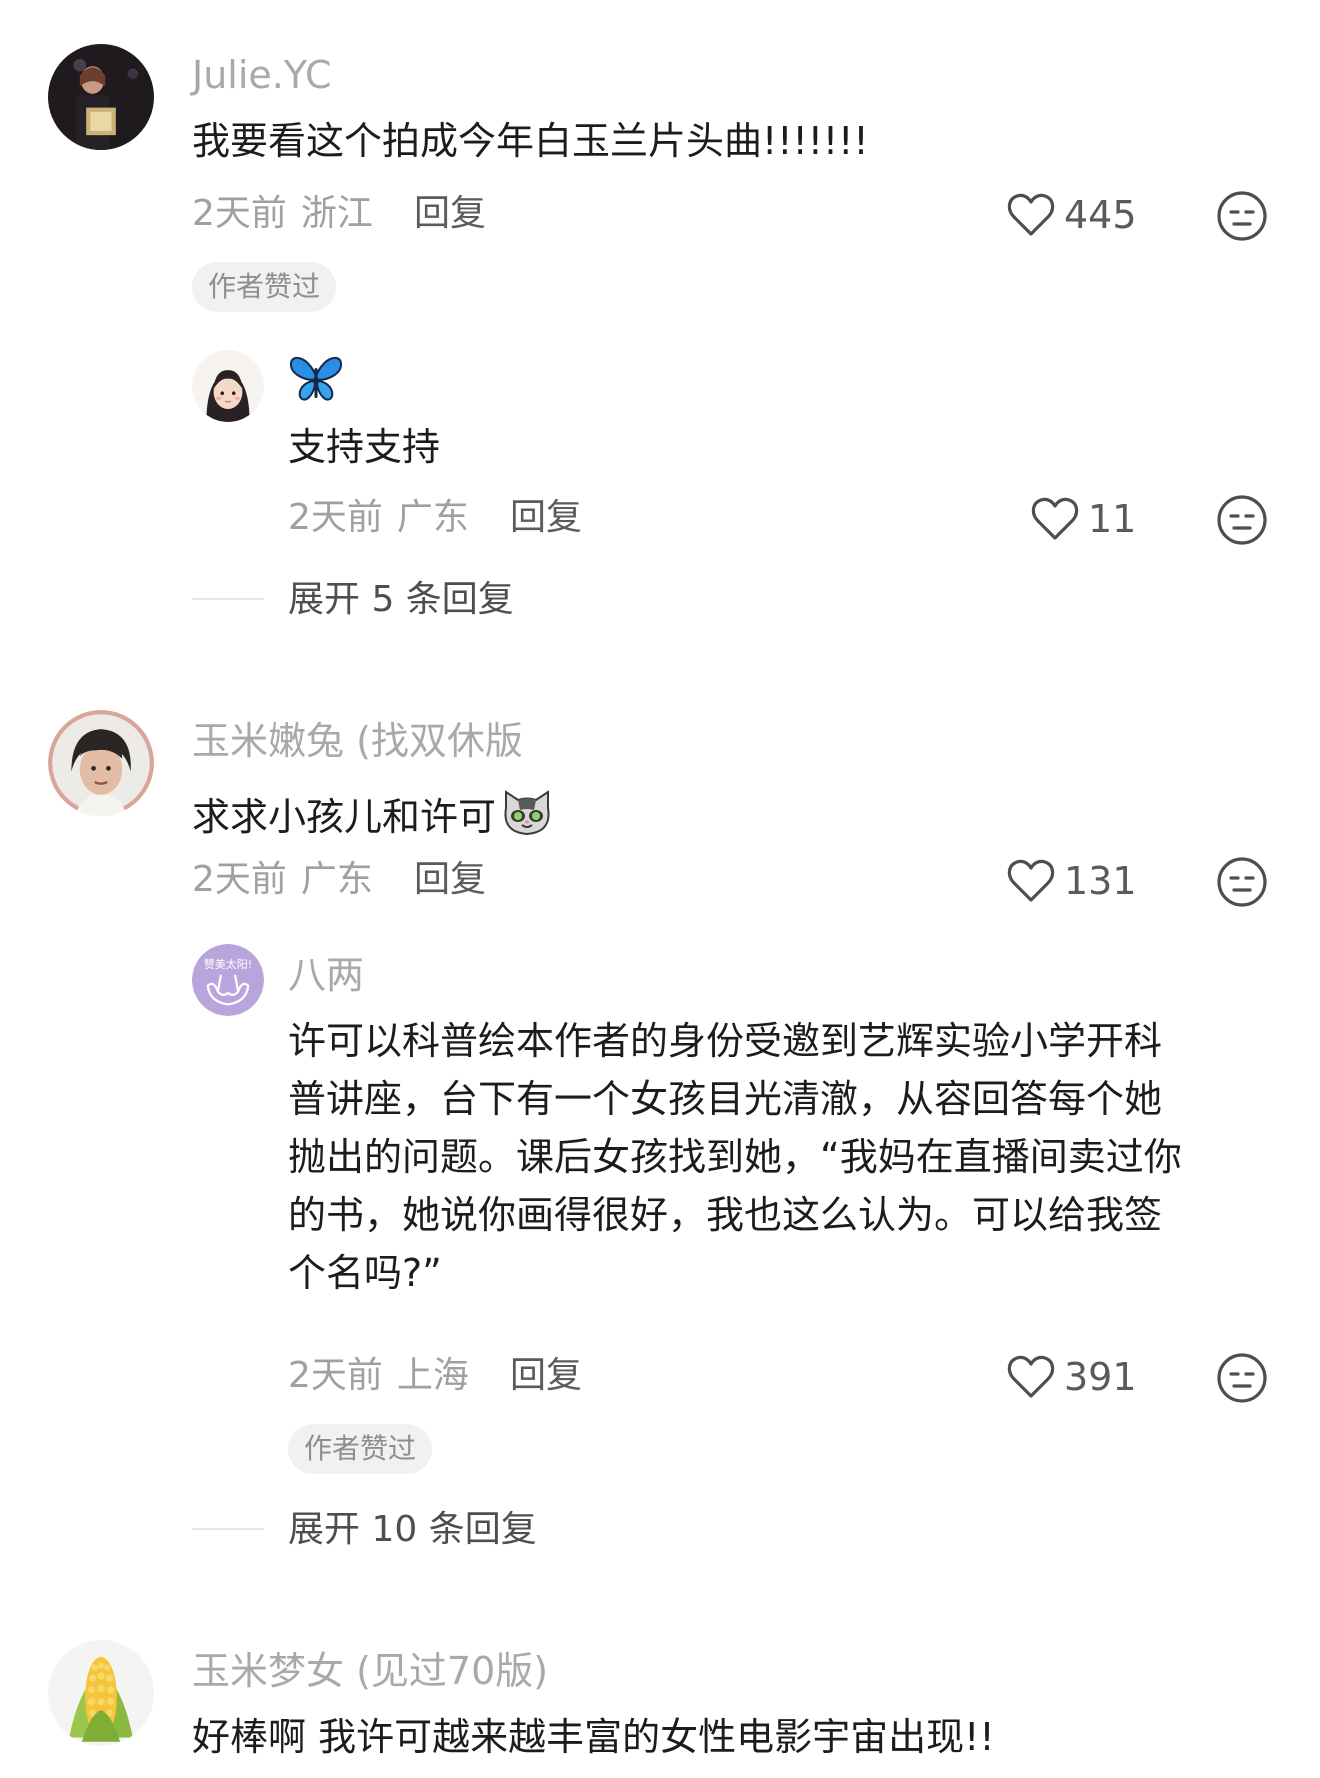 Image resolution: width=1320 pixels, height=1778 pixels. What do you see at coordinates (1100, 215) in the screenshot?
I see `like-count: 445` at bounding box center [1100, 215].